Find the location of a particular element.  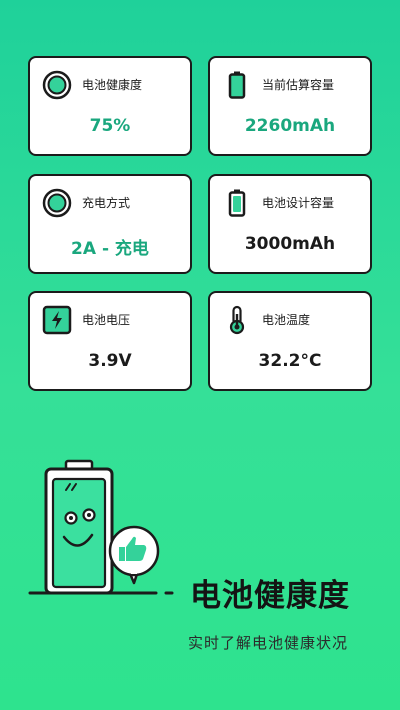

battery-temperature-card: 电池温度 32.2°C is located at coordinates (290, 341).